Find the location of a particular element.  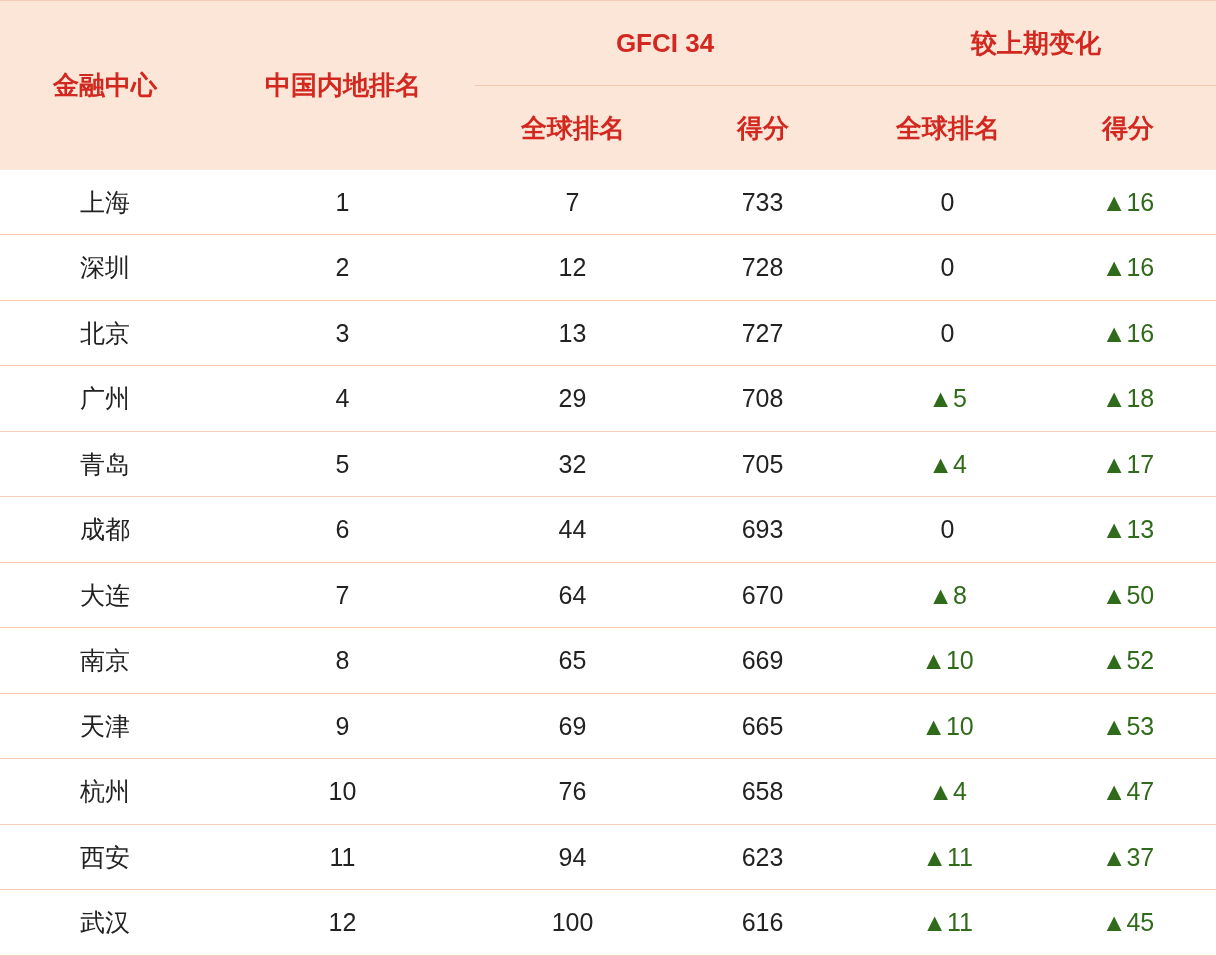

table-cell: 8 is located at coordinates (342, 661).